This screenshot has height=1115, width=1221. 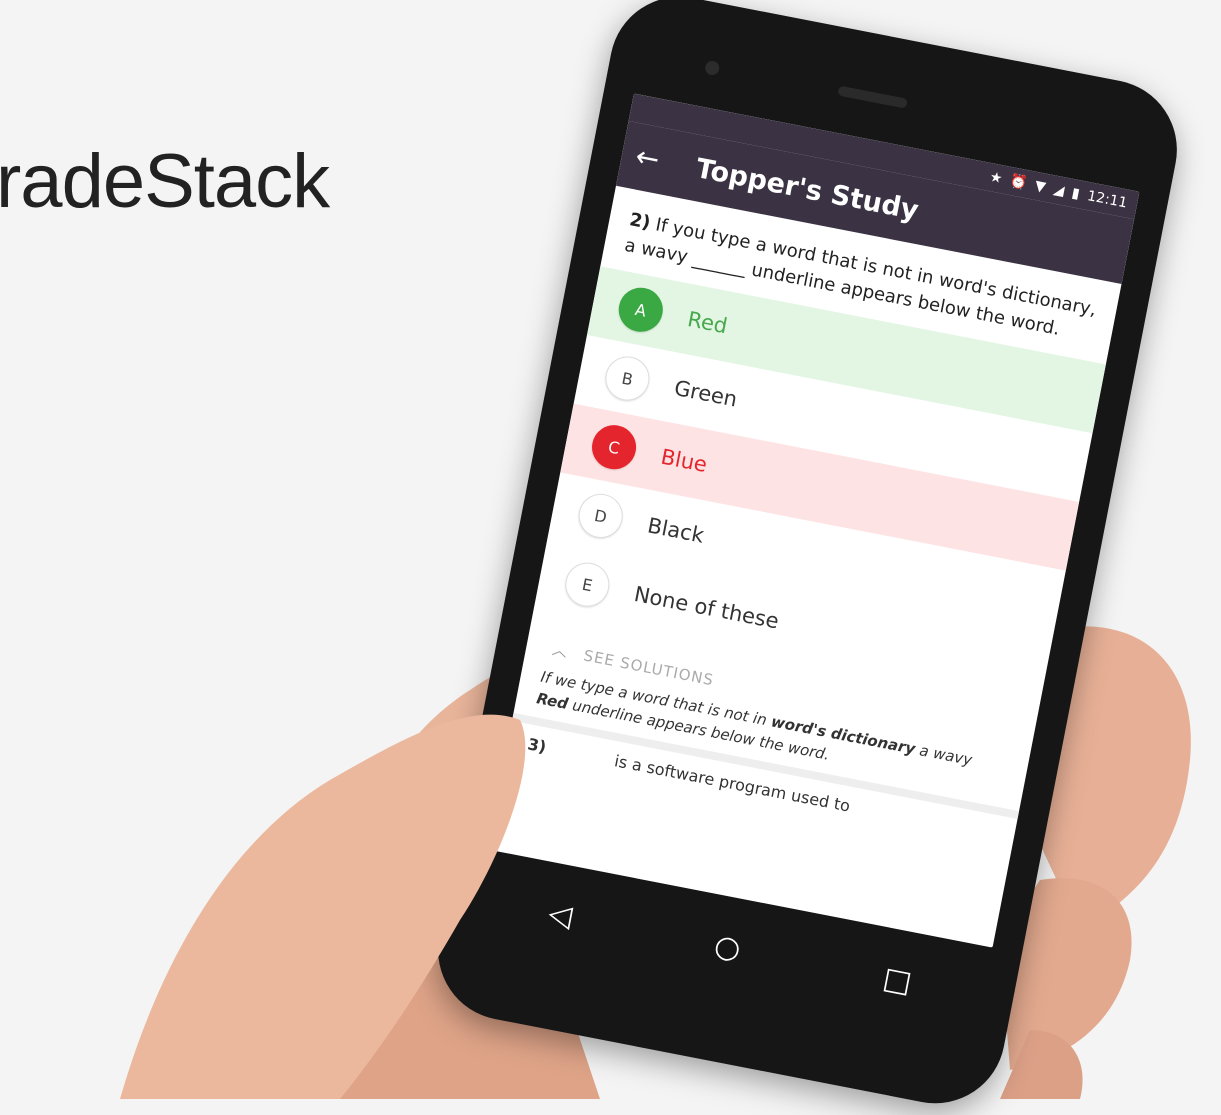 What do you see at coordinates (1107, 200) in the screenshot?
I see `status-time: 12:11` at bounding box center [1107, 200].